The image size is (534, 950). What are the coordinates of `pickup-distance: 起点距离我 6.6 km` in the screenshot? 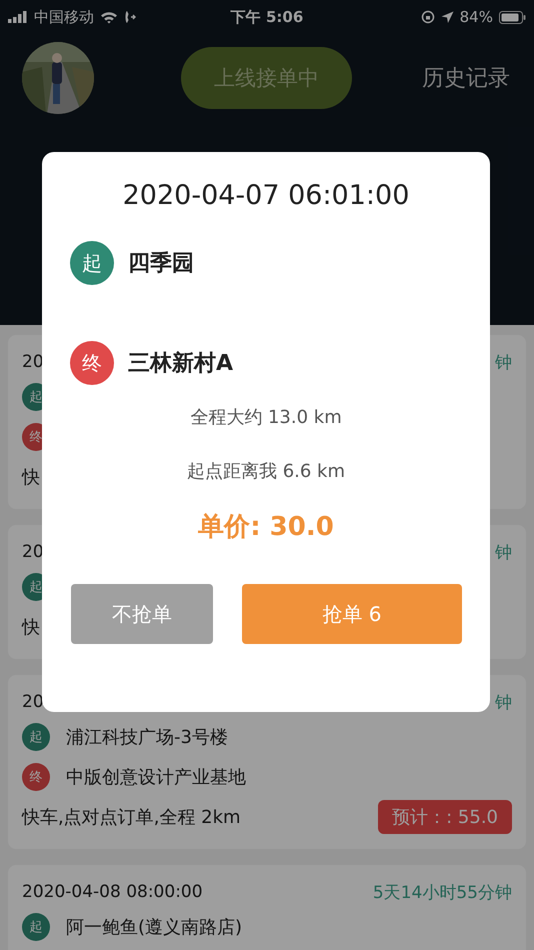 It's located at (266, 471).